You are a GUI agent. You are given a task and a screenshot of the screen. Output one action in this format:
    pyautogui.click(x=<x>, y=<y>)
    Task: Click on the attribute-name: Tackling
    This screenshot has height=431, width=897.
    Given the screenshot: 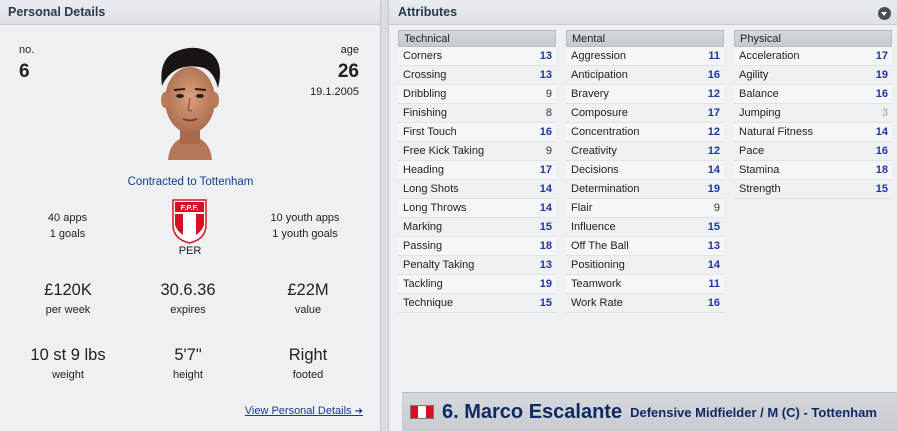 What is the action you would take?
    pyautogui.click(x=423, y=284)
    